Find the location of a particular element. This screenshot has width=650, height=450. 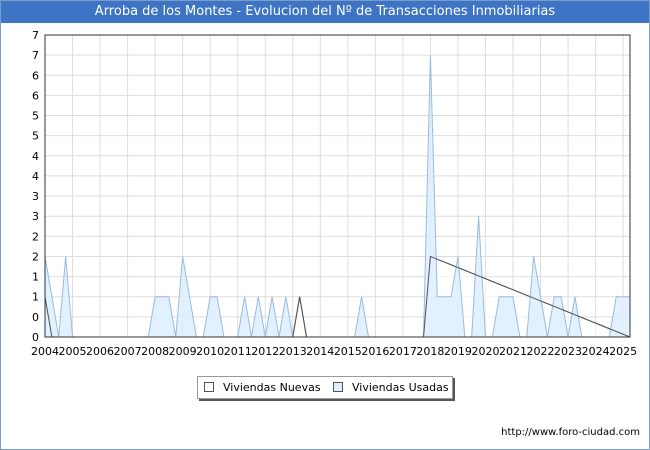

legend-item-viviendas-usadas: Viviendas Usadas is located at coordinates (391, 387).